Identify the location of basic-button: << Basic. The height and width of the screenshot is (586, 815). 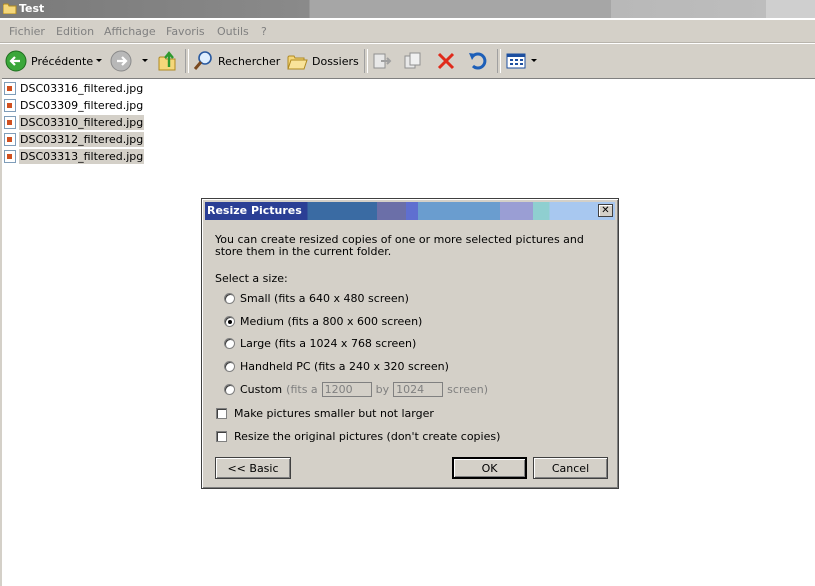
(253, 468).